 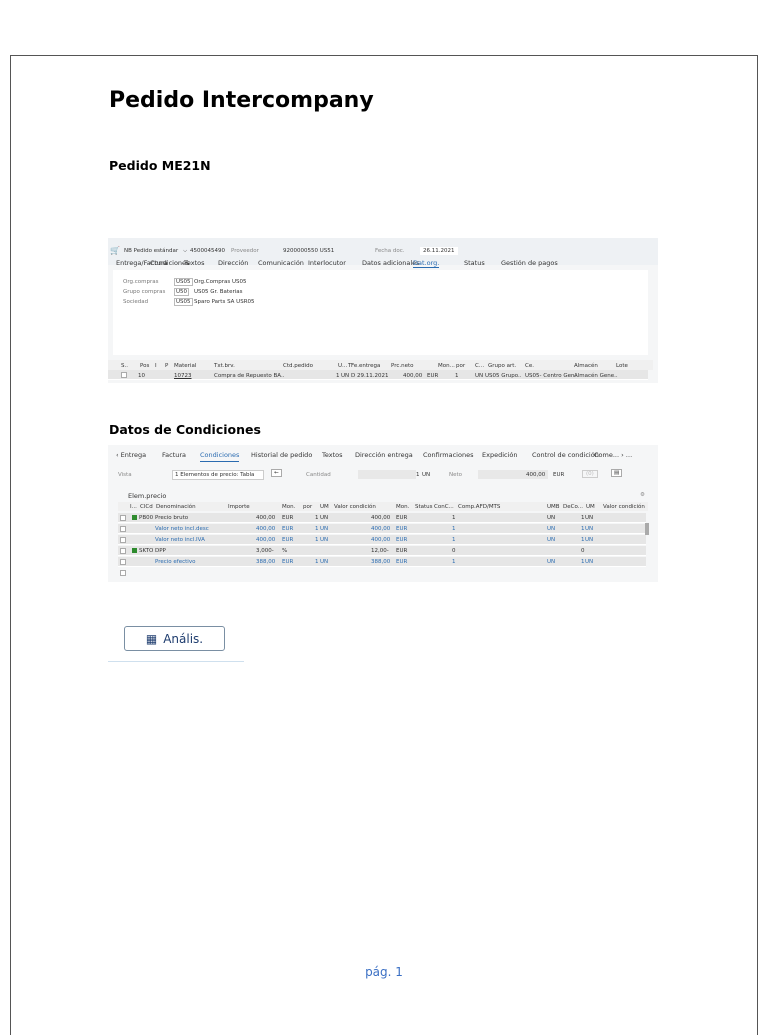 I want to click on column-header: UMB, so click(x=553, y=507).